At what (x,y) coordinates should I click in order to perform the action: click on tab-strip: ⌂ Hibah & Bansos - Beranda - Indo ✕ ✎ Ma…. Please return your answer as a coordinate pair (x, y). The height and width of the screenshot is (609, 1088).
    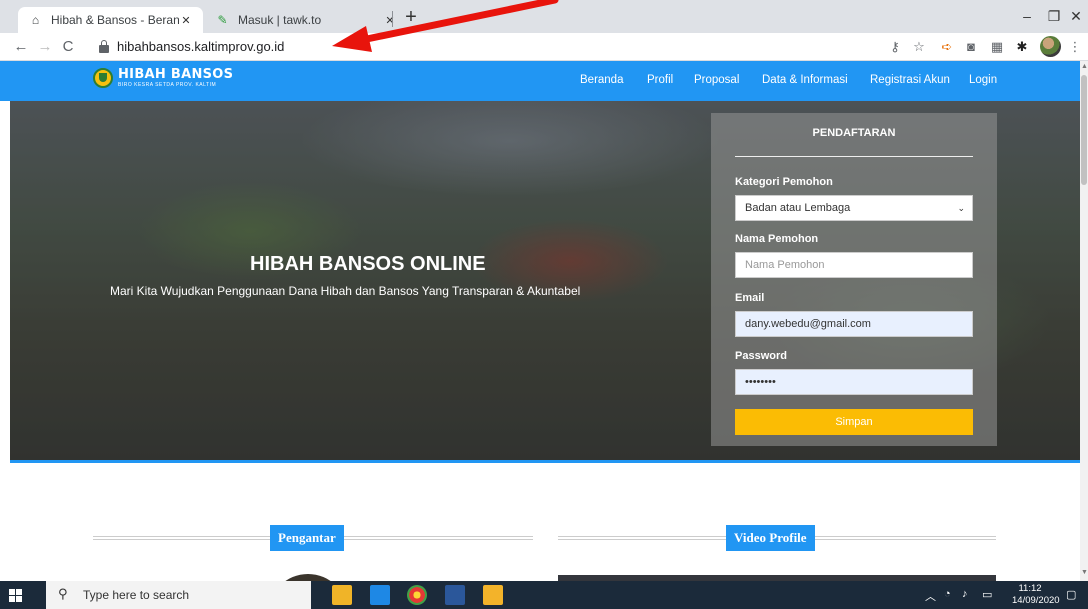
    Looking at the image, I should click on (544, 16).